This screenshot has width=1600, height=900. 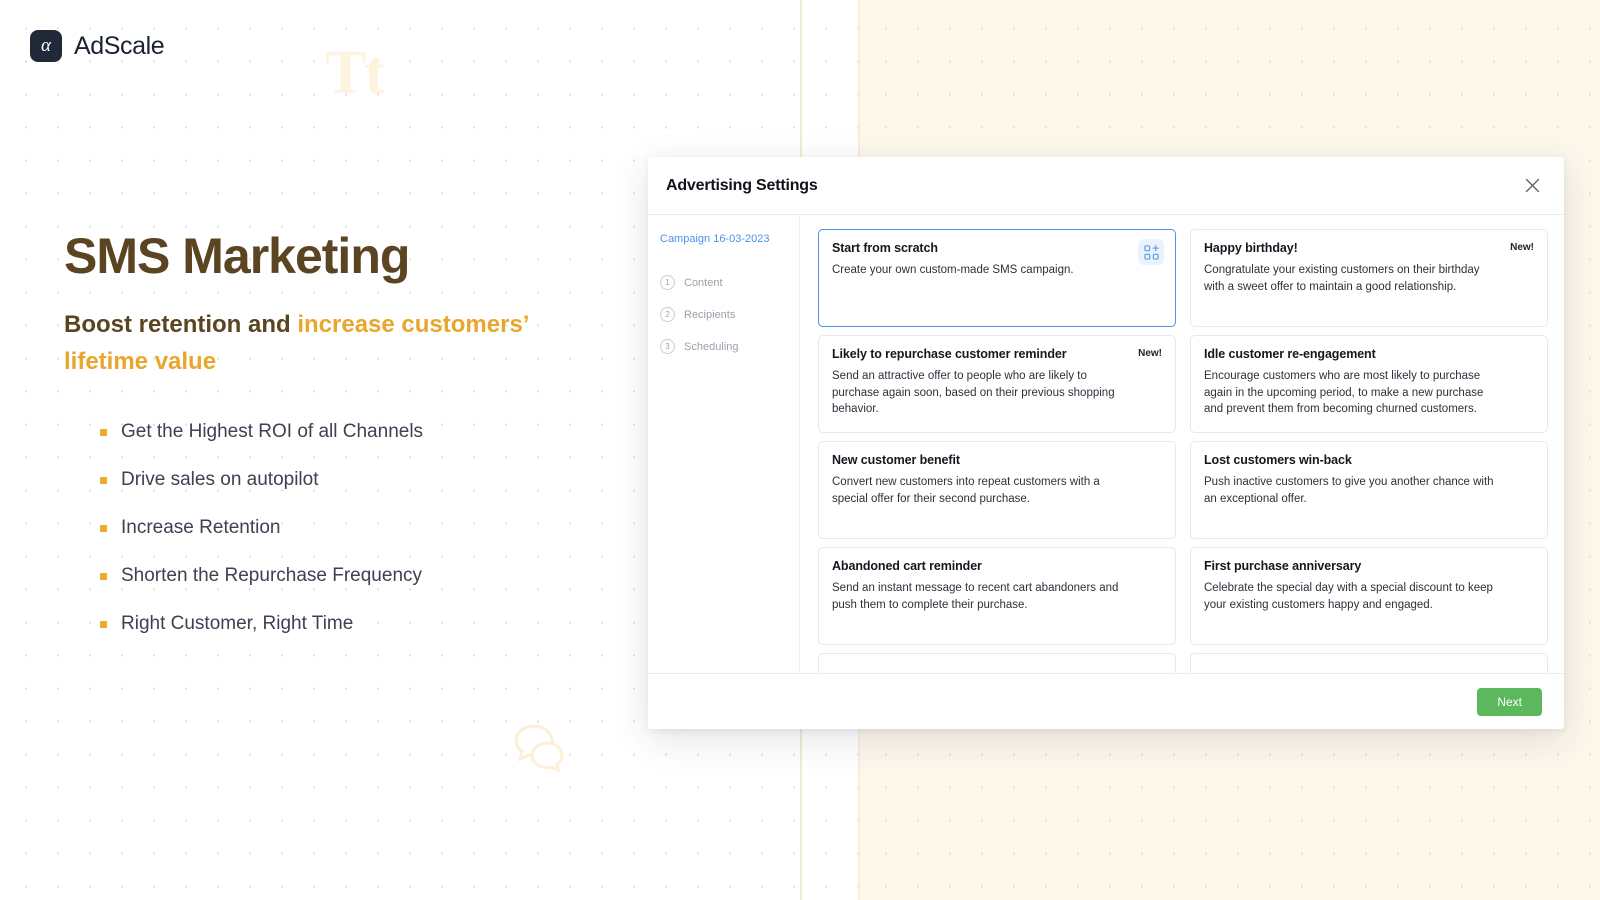 I want to click on card-header: Abandoned cart reminder, so click(x=997, y=566).